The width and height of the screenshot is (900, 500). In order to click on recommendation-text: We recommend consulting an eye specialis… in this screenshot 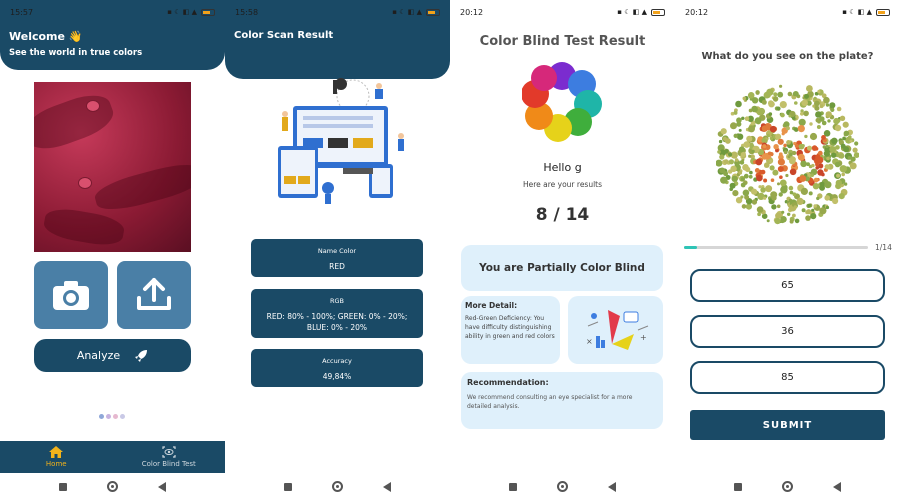, I will do `click(550, 402)`.